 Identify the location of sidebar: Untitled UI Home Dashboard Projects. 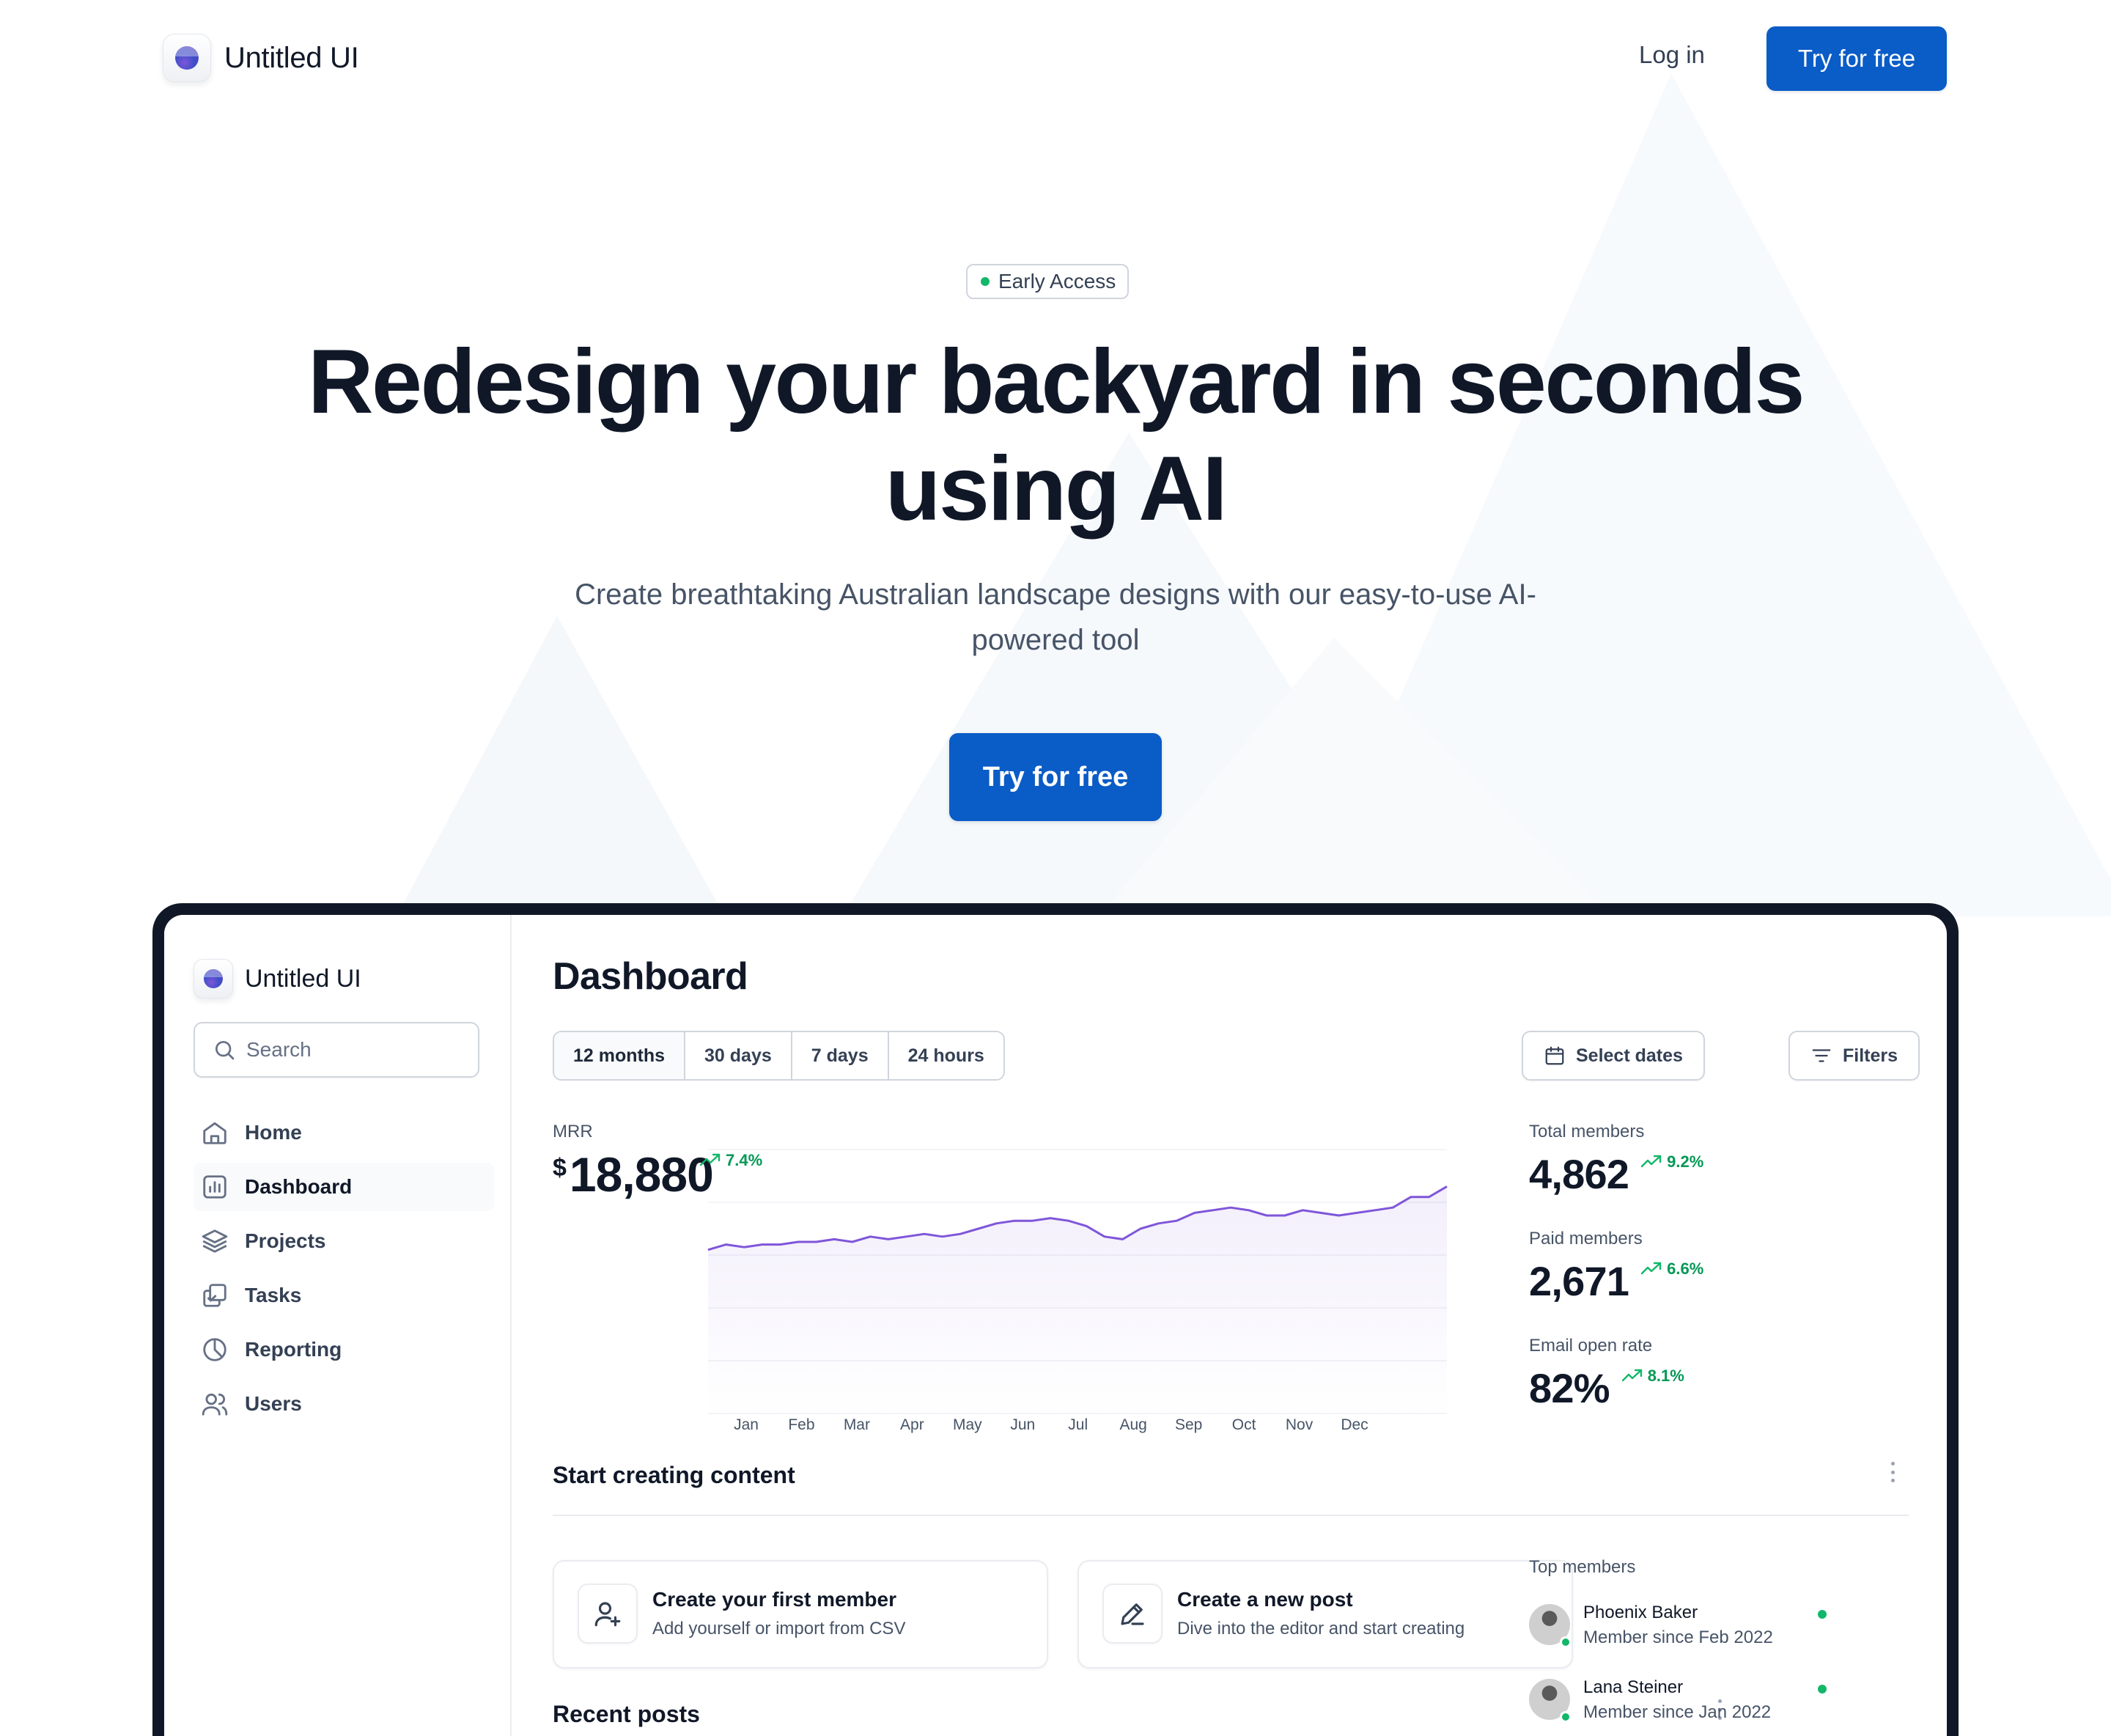
(338, 1325).